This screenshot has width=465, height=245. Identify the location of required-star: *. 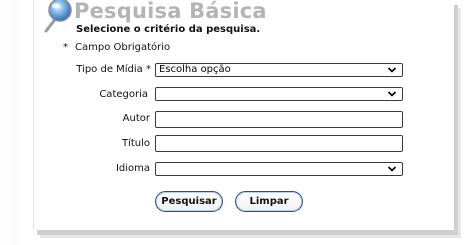
(65, 47).